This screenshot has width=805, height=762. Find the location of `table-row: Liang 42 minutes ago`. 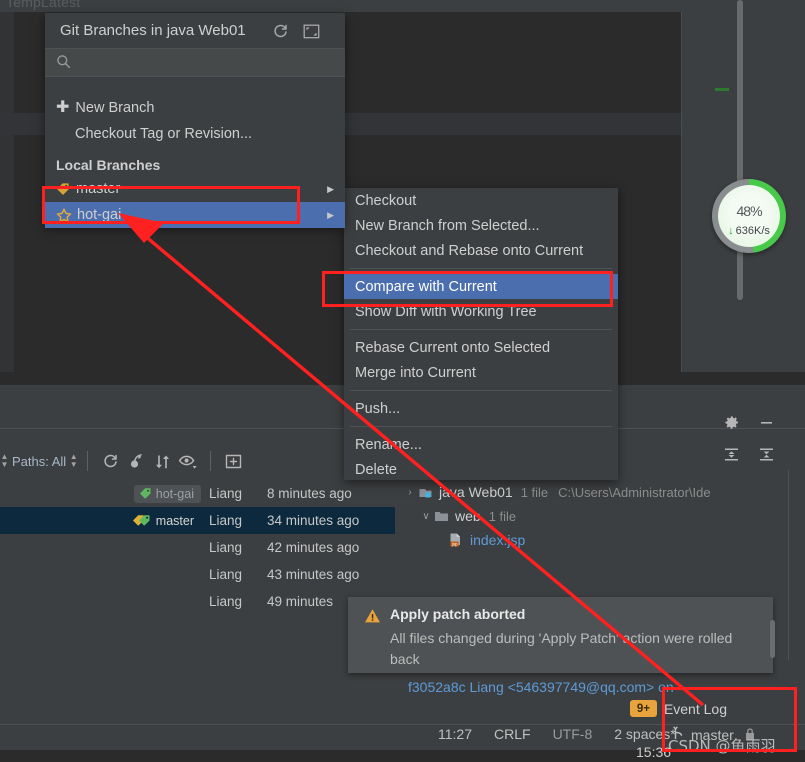

table-row: Liang 42 minutes ago is located at coordinates (197, 547).